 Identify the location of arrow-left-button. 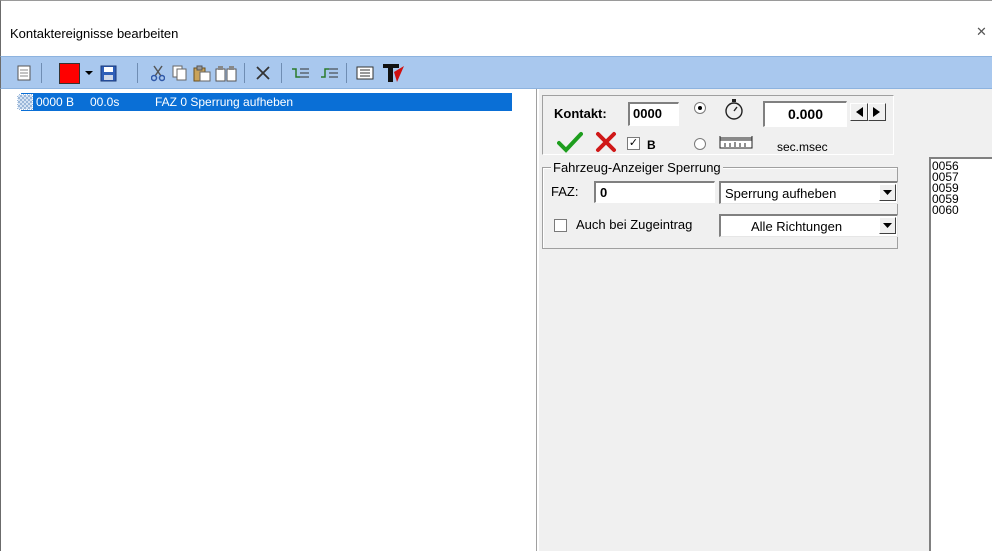
(859, 112).